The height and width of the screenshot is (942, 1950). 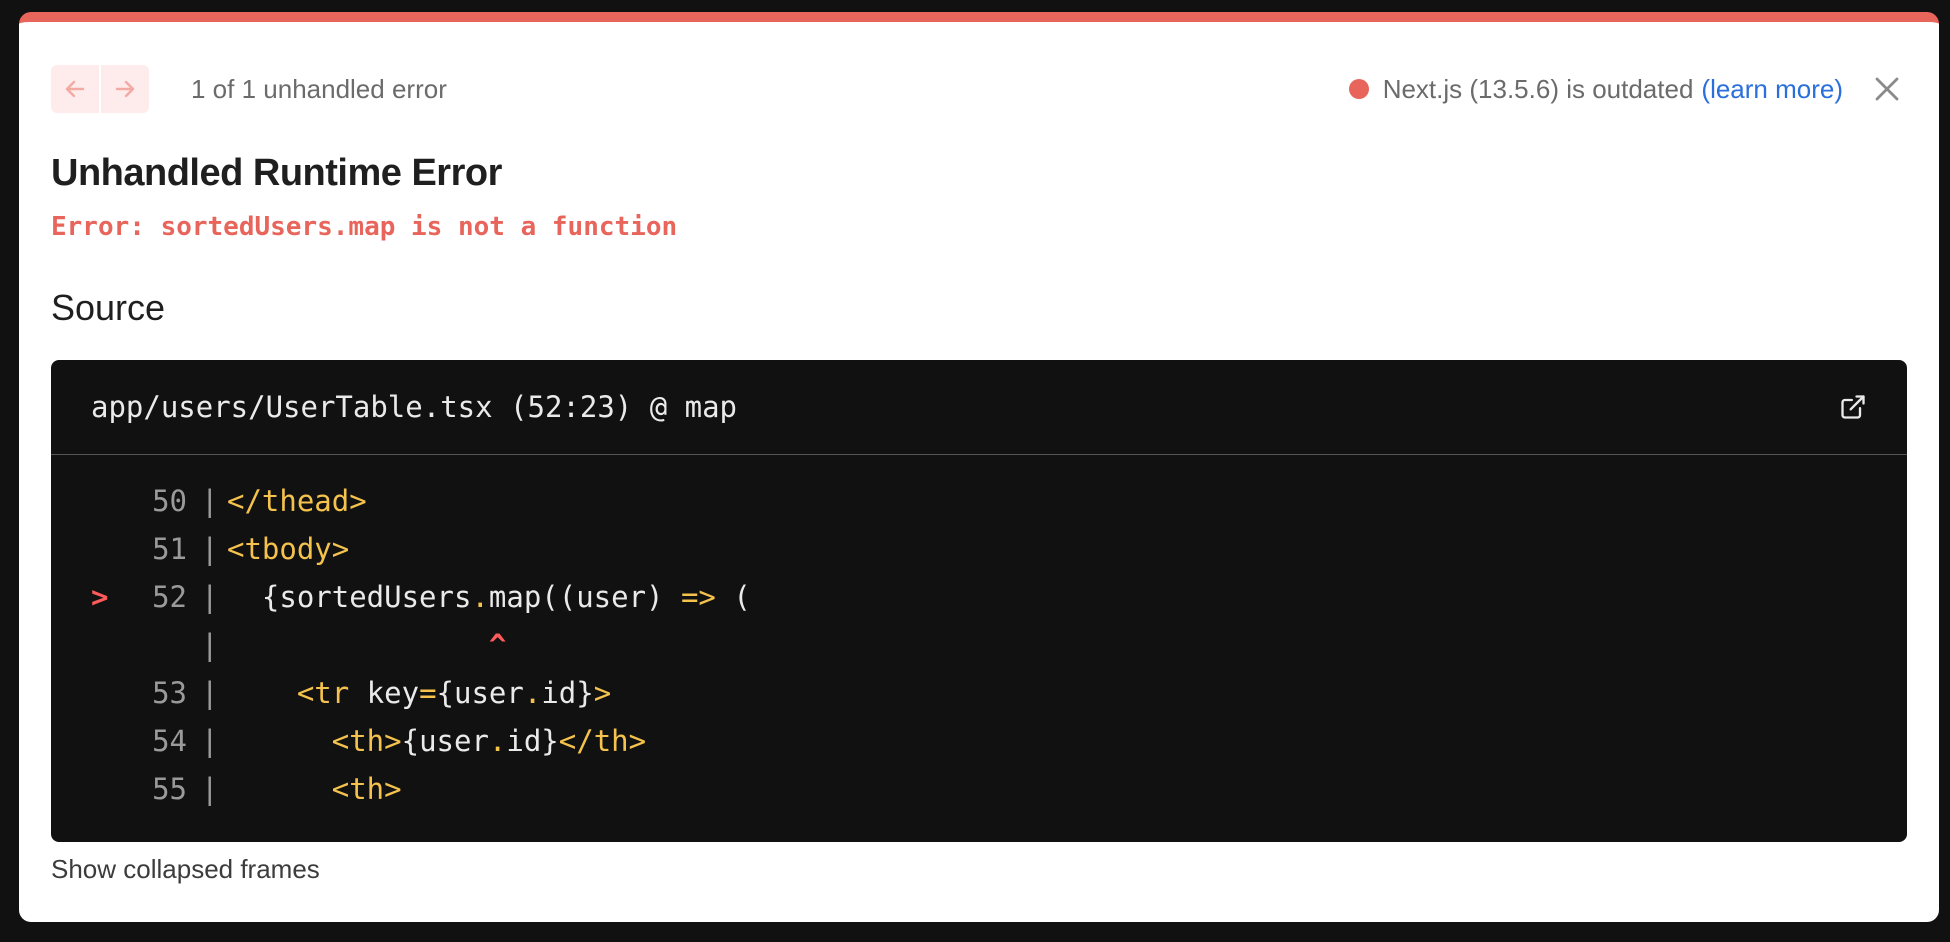 What do you see at coordinates (733, 597) in the screenshot?
I see `code-token: (` at bounding box center [733, 597].